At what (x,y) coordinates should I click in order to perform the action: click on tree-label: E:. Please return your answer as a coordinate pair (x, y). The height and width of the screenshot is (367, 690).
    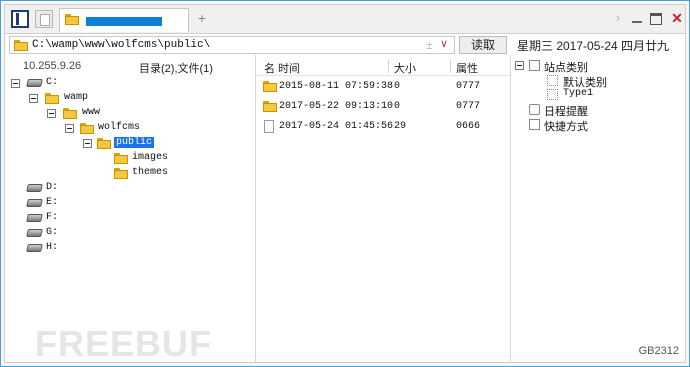
    Looking at the image, I should click on (52, 202).